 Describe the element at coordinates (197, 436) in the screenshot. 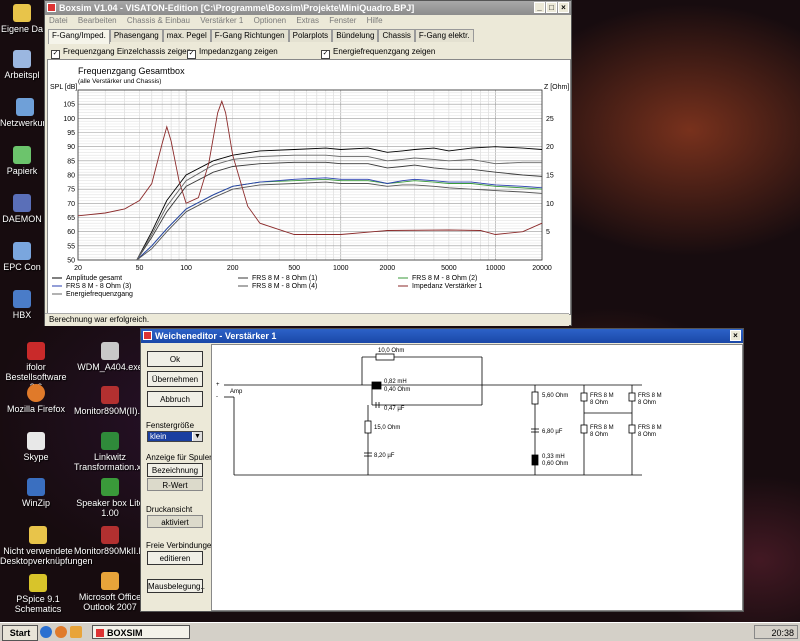

I see `chevron-down-icon: ▼` at that location.